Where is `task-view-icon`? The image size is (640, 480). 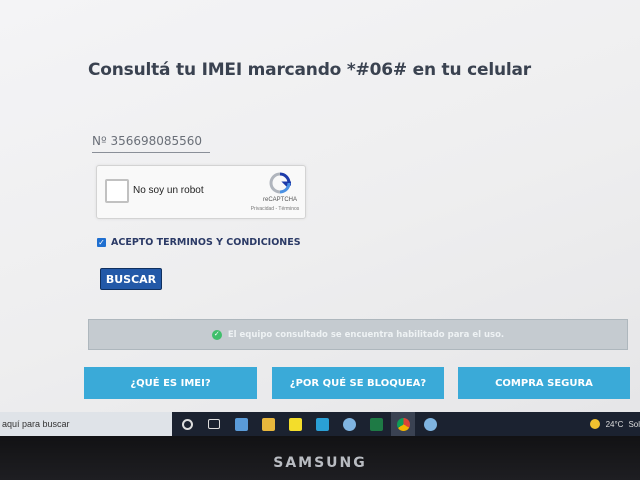
task-view-icon is located at coordinates (214, 424).